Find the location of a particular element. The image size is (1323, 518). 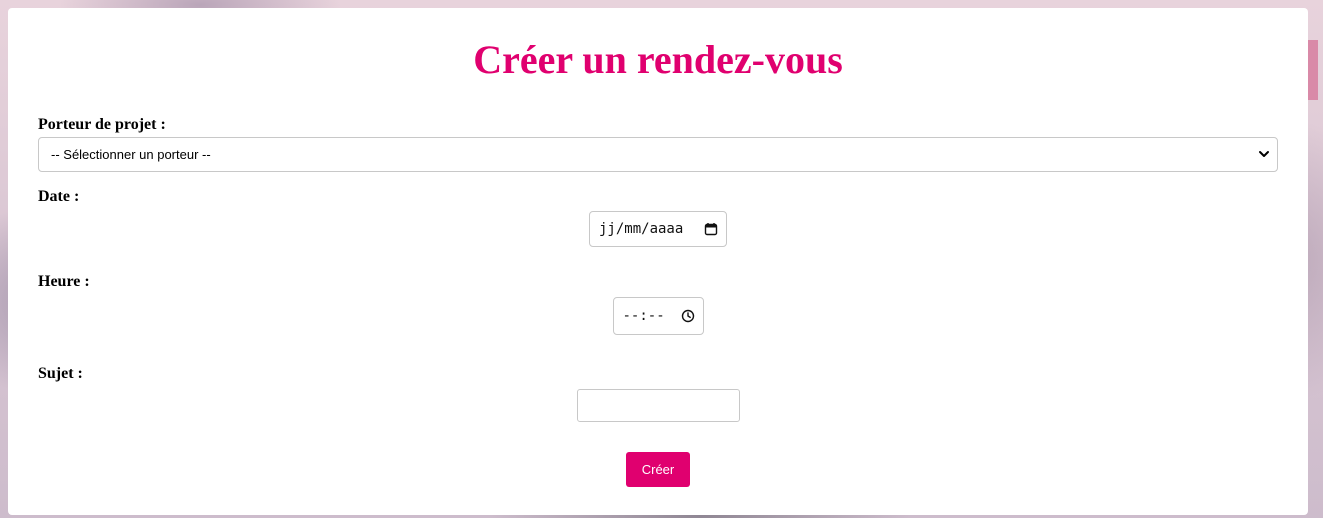

sujet-label: Sujet : is located at coordinates (60, 373).